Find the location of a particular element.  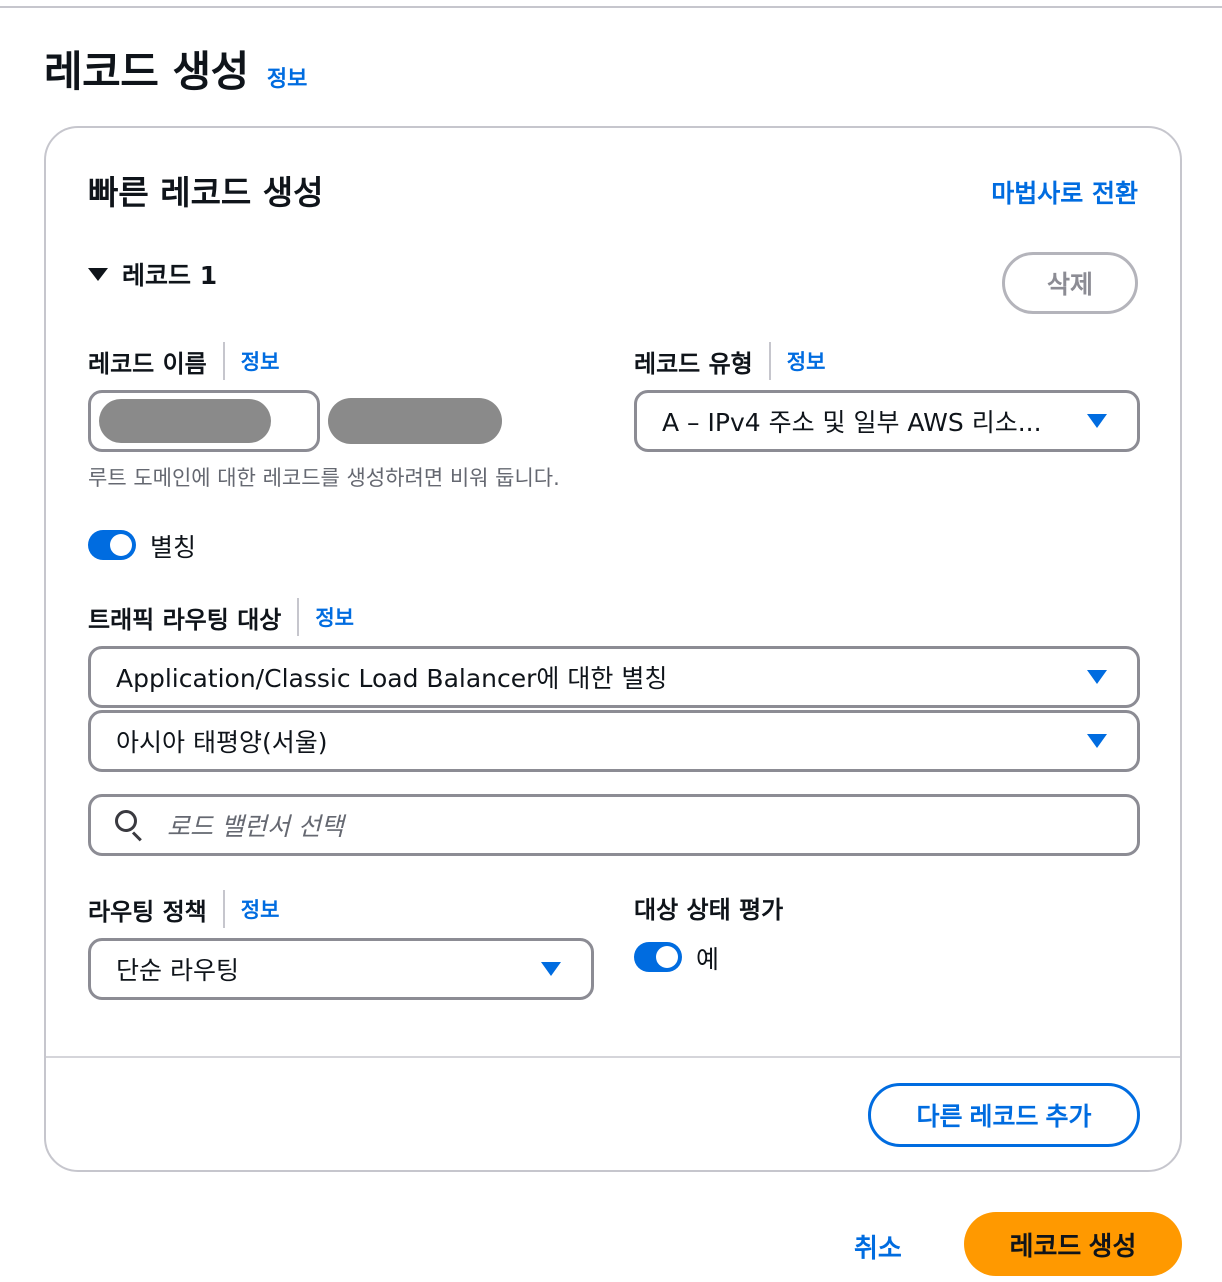

record-1-label: 레코드 1 is located at coordinates (170, 275).